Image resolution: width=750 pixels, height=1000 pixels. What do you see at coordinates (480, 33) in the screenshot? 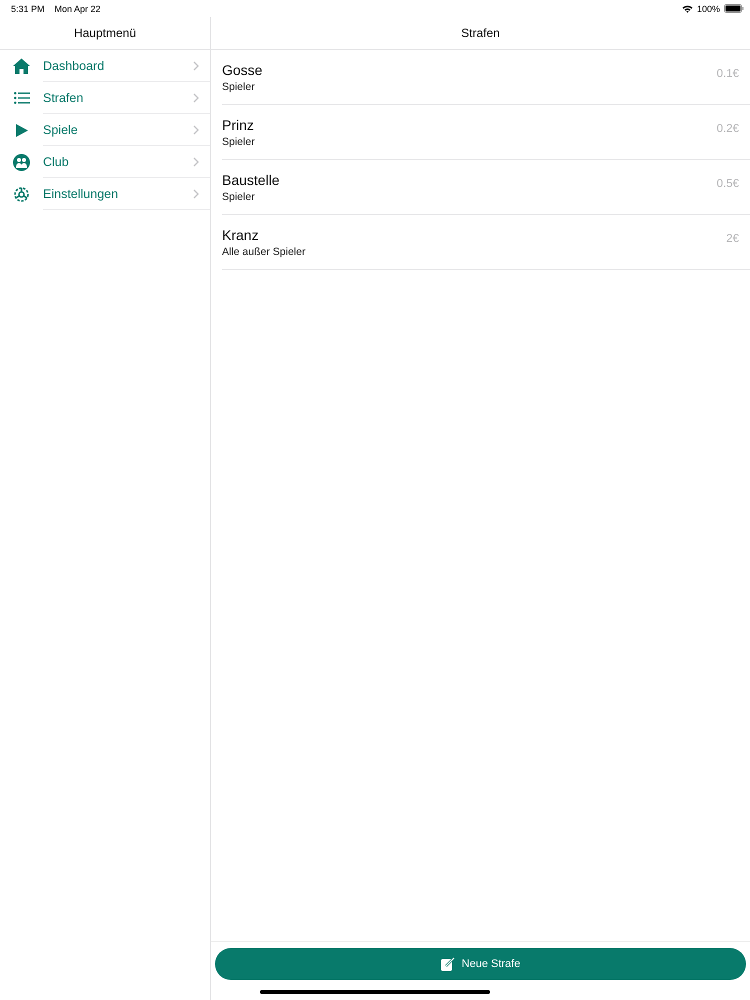
I see `page-title: Strafen` at bounding box center [480, 33].